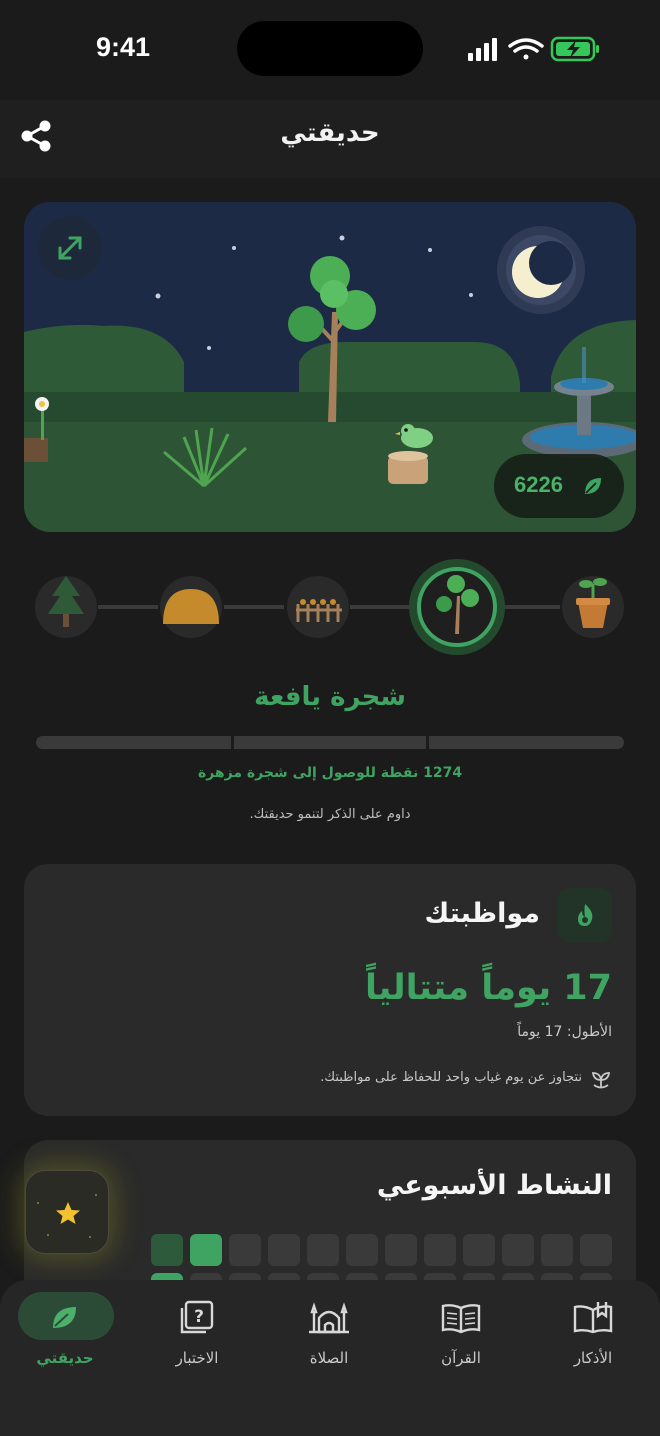 The width and height of the screenshot is (660, 1436). What do you see at coordinates (461, 1335) in the screenshot?
I see `tab-quran: القرآن` at bounding box center [461, 1335].